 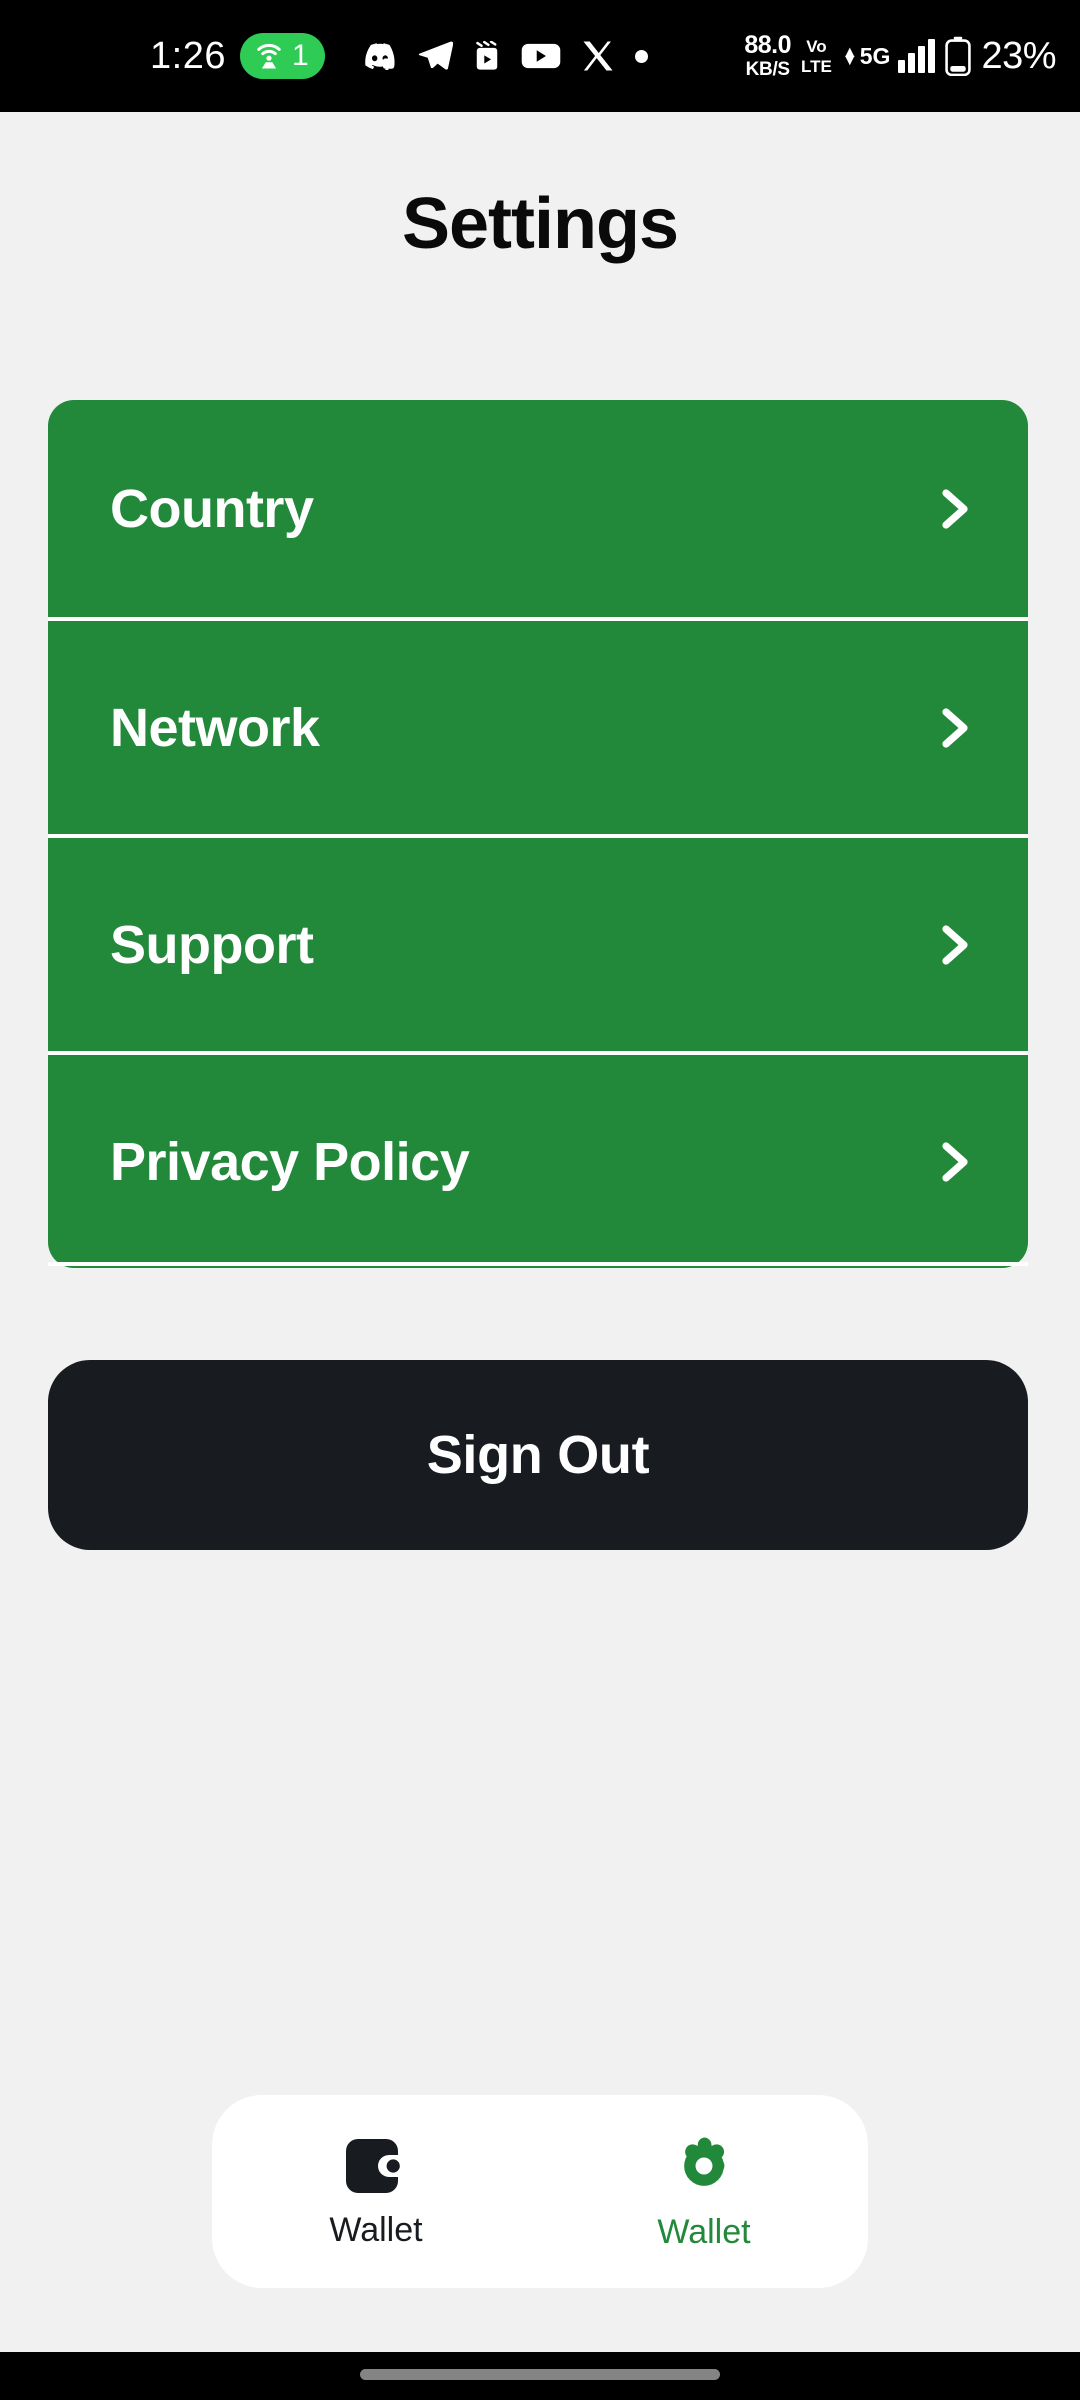 I want to click on battery-percent: 23%, so click(x=1018, y=56).